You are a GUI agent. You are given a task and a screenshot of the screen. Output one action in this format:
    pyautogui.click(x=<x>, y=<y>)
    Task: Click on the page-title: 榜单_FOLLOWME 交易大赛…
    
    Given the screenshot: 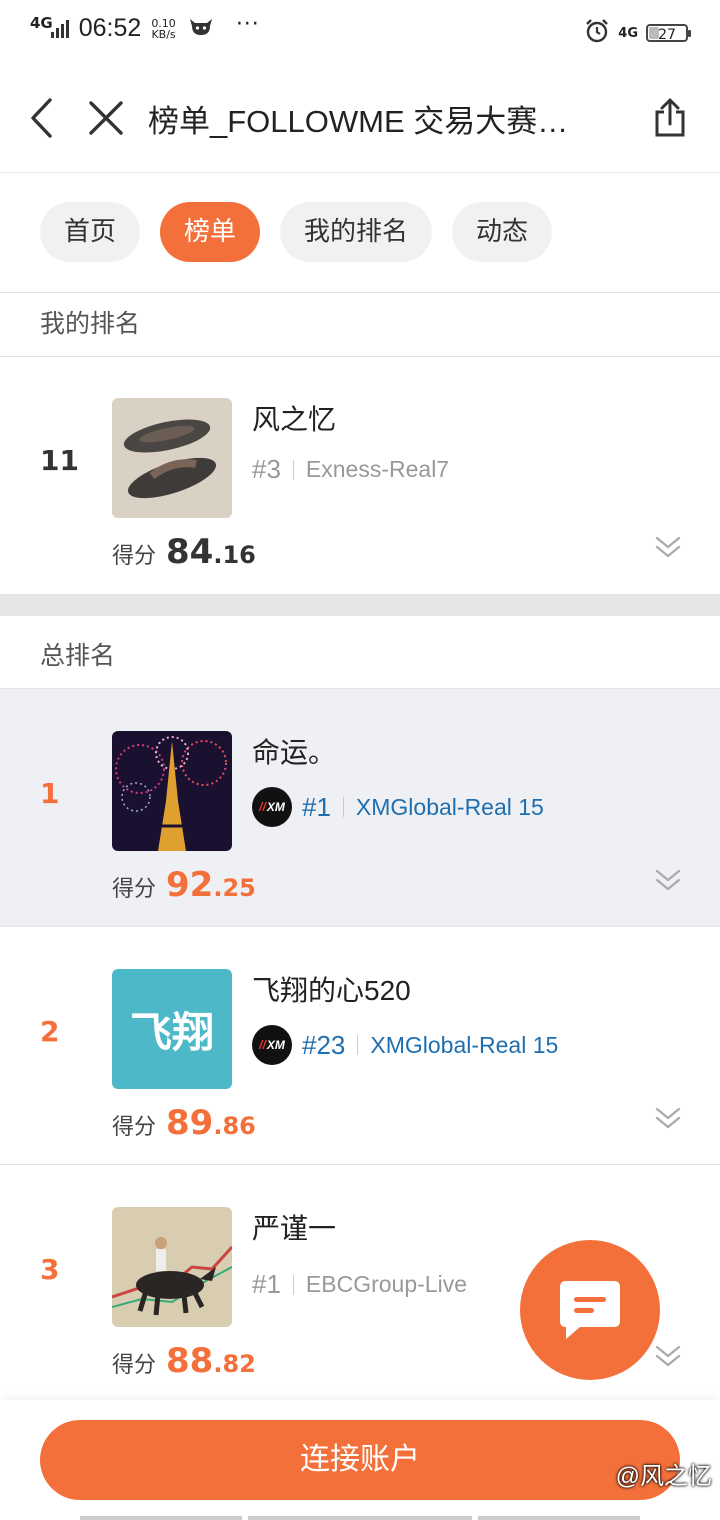 What is the action you would take?
    pyautogui.click(x=358, y=121)
    